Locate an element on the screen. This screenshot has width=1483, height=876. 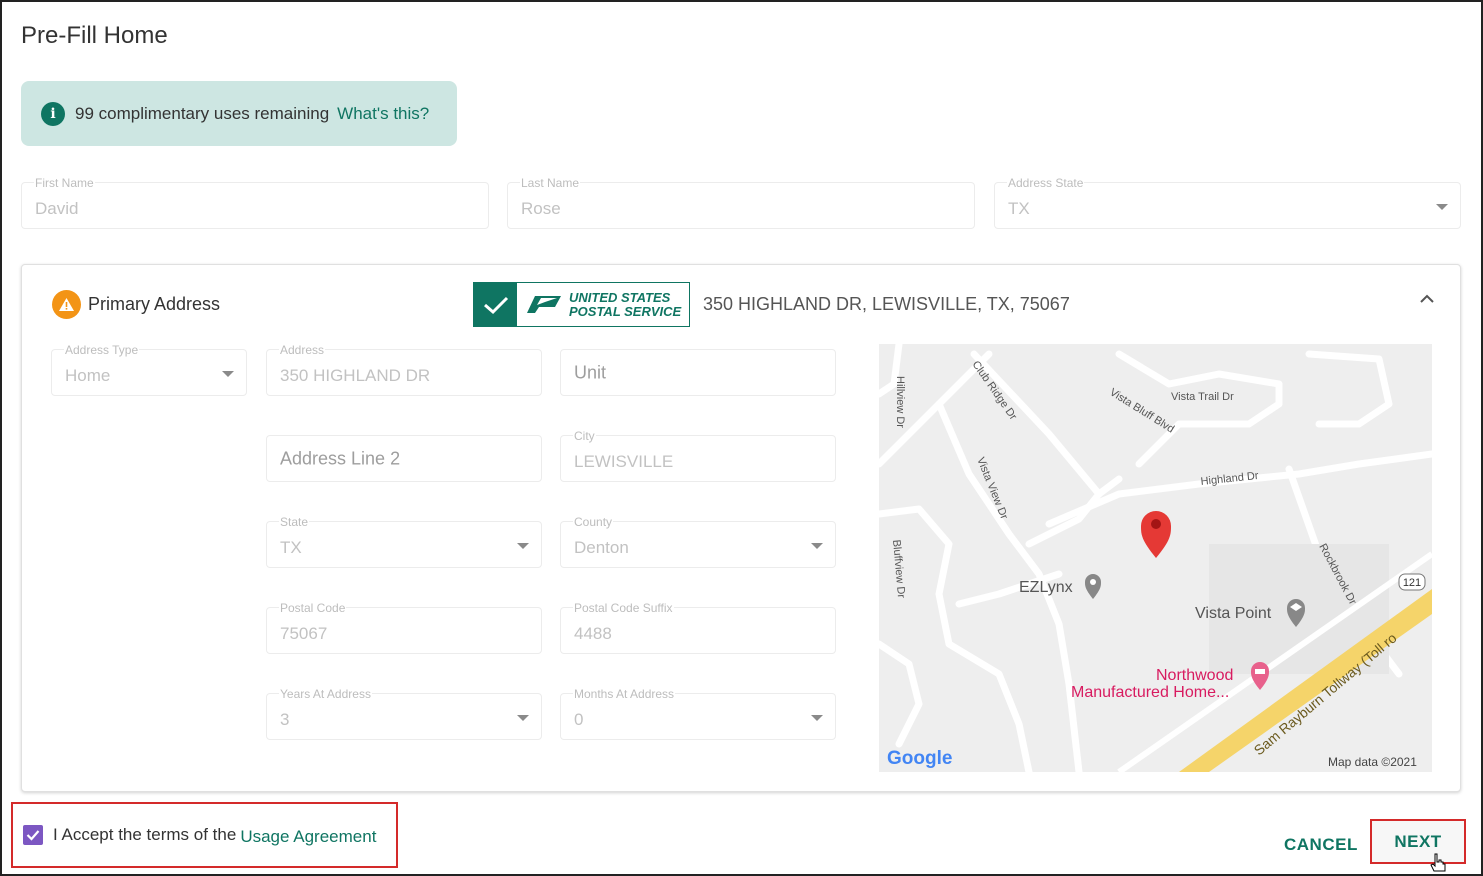
map-street-hillview: Hillview Dr is located at coordinates (900, 402).